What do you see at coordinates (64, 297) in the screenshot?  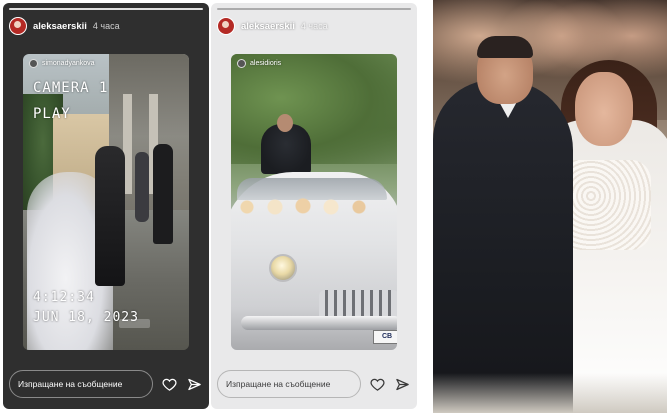 I see `clock-label: 4:12:34` at bounding box center [64, 297].